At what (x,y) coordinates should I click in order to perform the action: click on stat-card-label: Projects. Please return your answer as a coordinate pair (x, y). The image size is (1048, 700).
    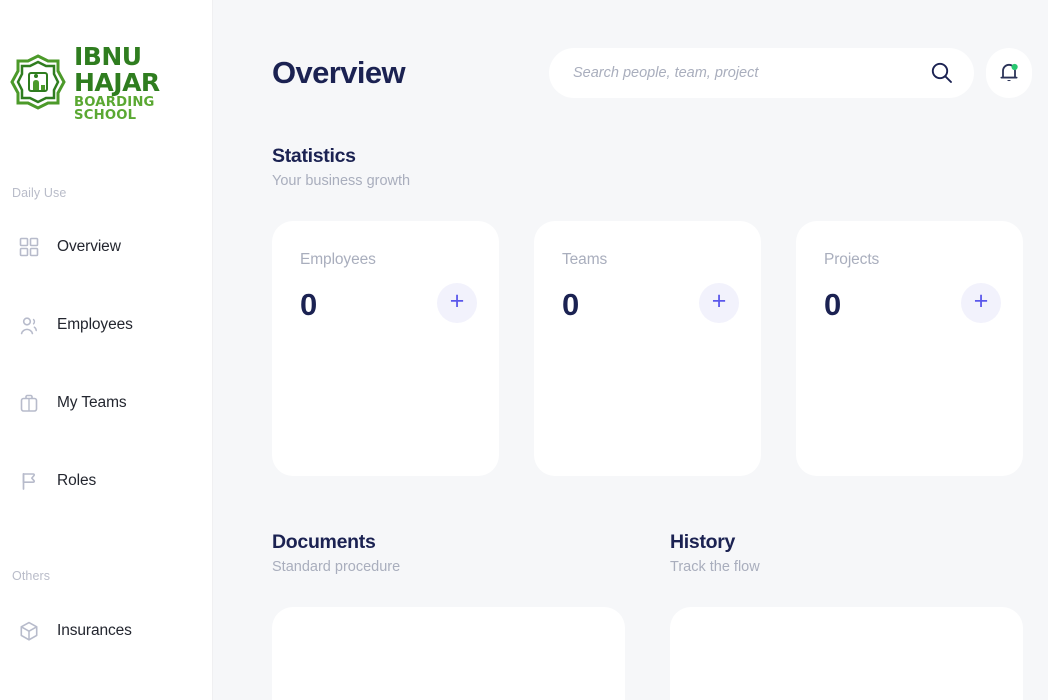
    Looking at the image, I should click on (852, 259).